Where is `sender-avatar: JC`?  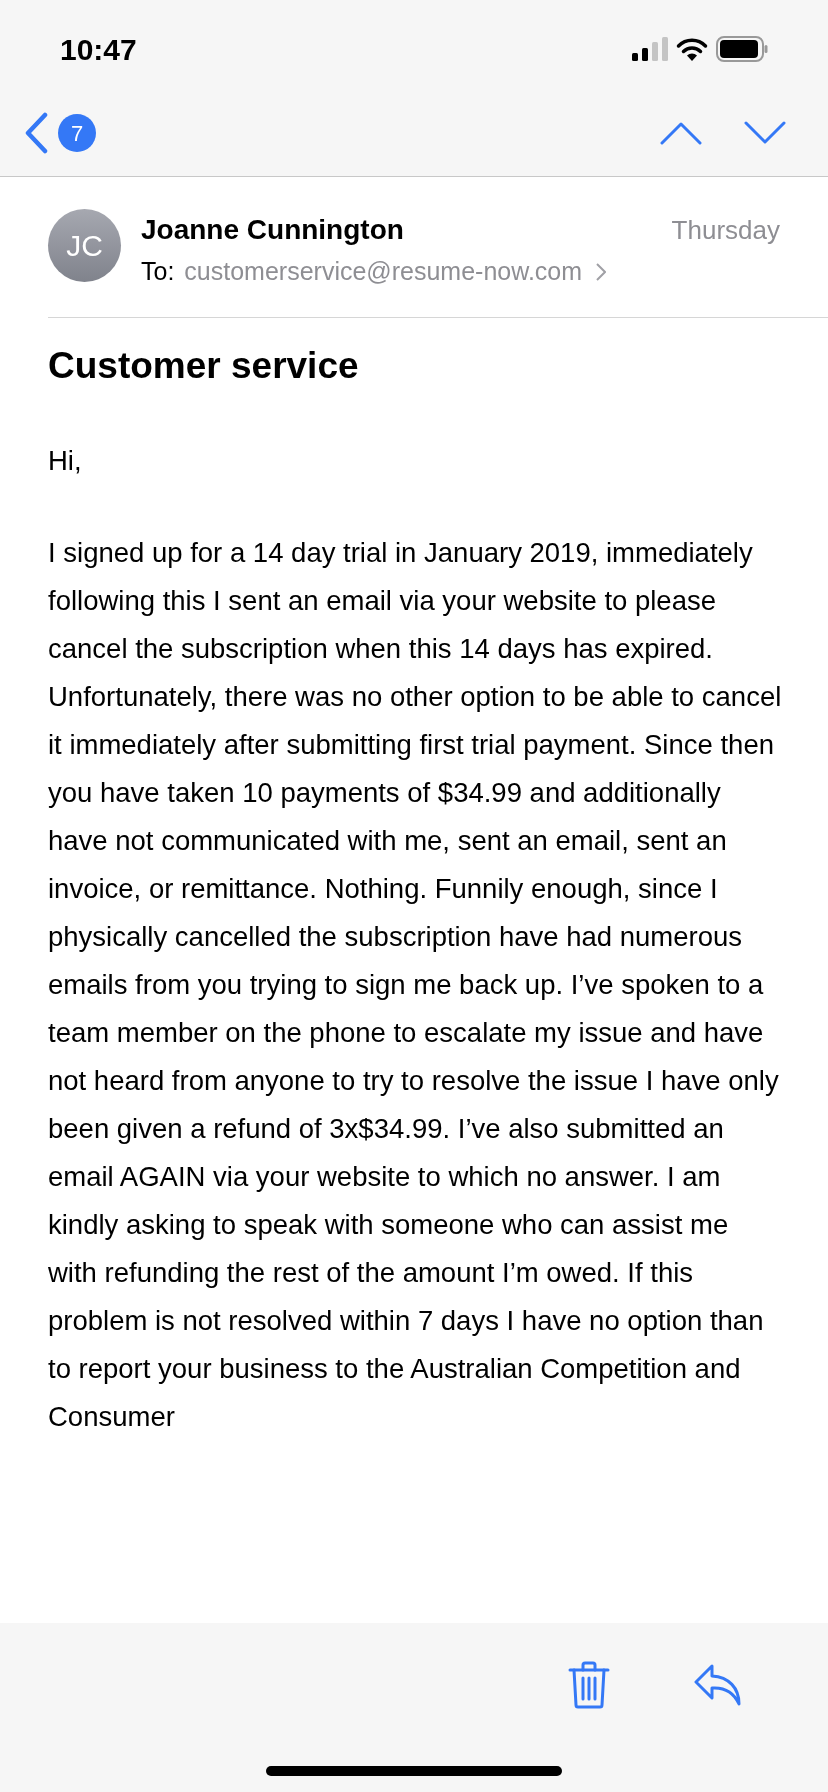 sender-avatar: JC is located at coordinates (84, 245).